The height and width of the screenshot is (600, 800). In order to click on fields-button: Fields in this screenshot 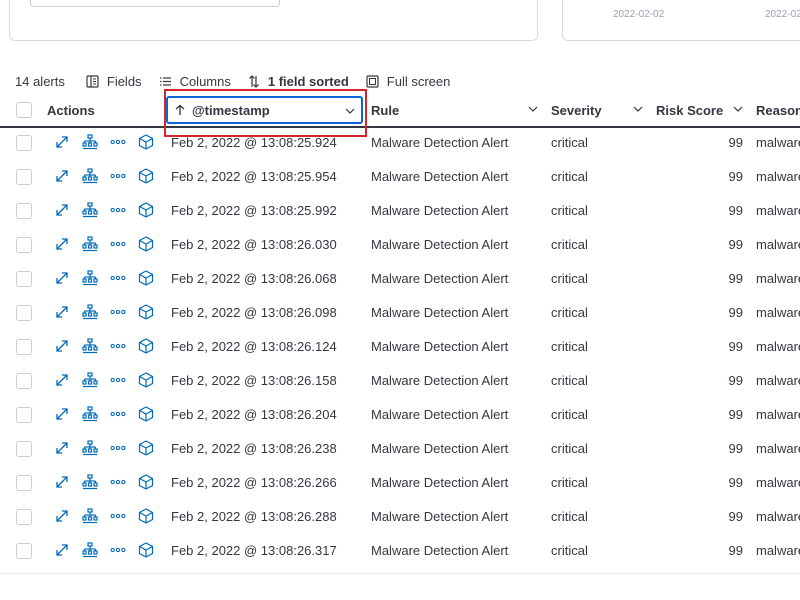, I will do `click(114, 81)`.